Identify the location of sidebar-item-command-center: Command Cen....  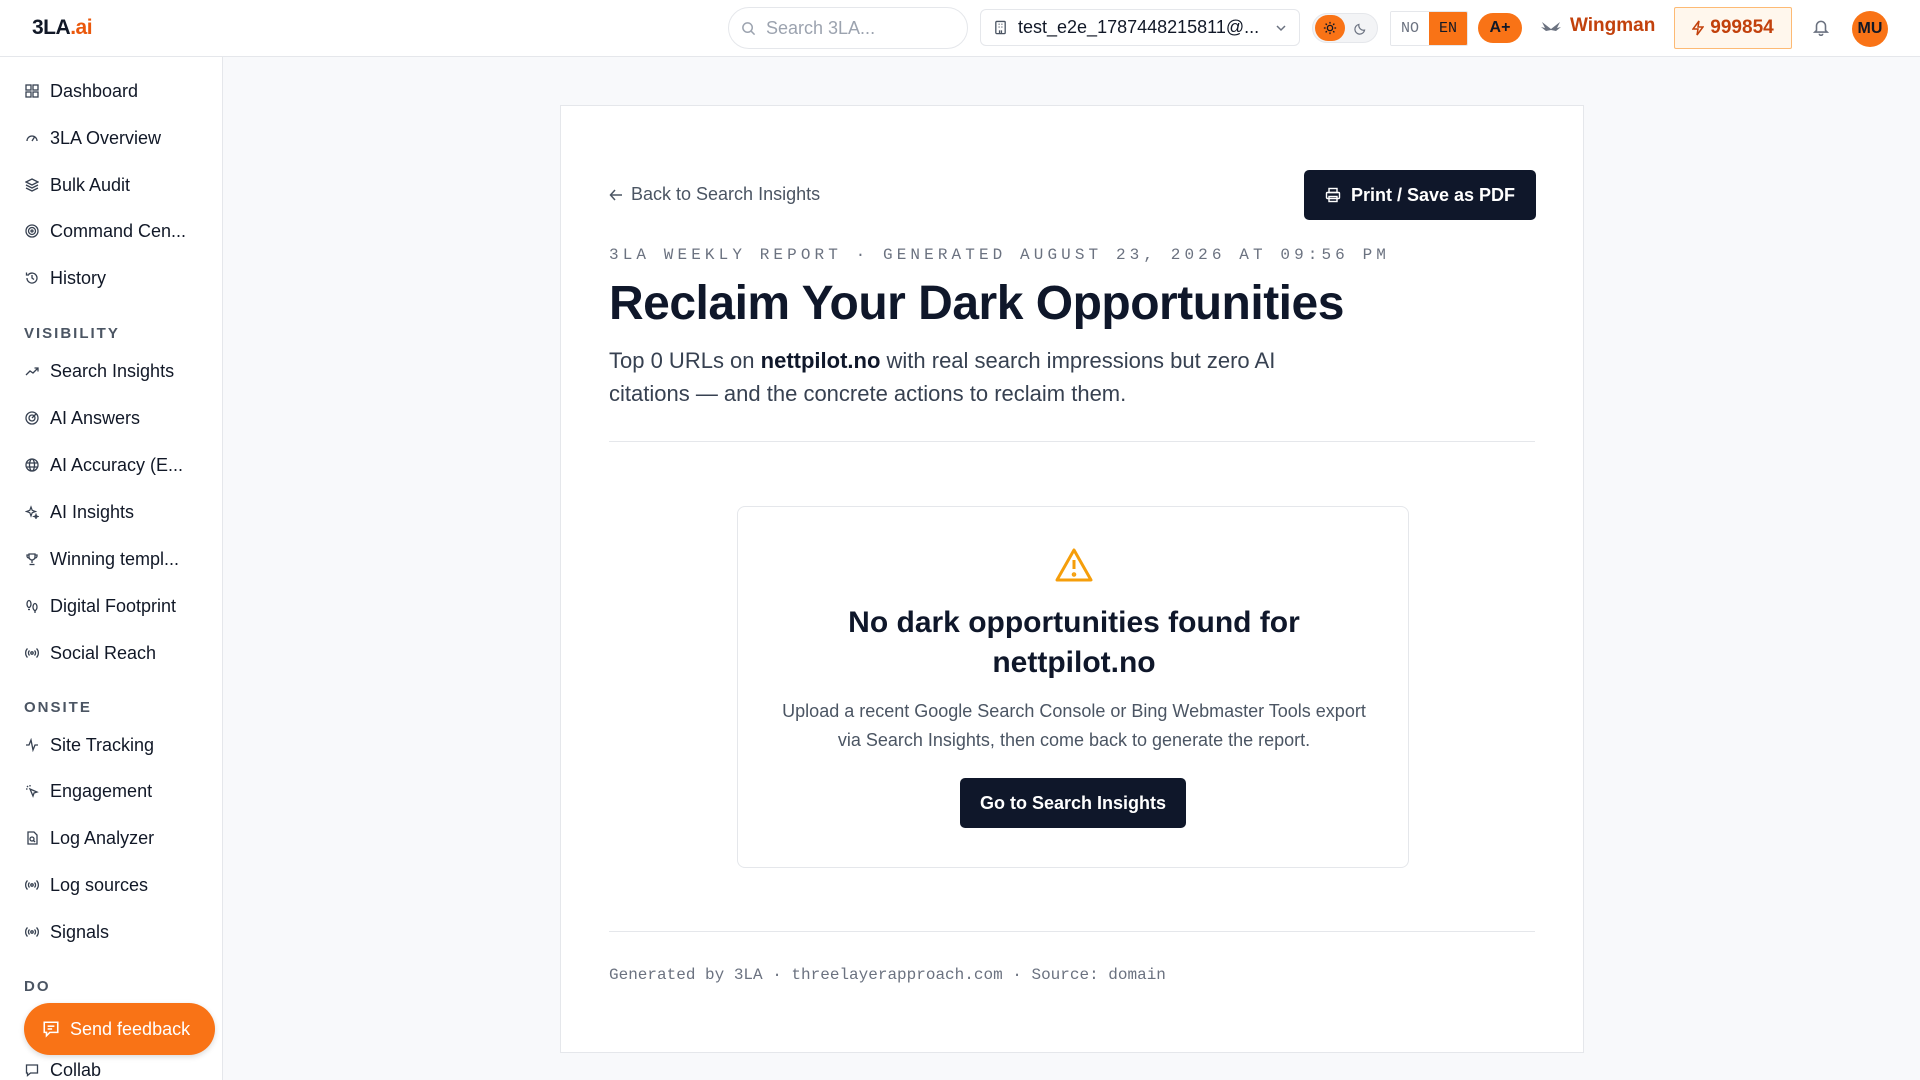
(105, 231).